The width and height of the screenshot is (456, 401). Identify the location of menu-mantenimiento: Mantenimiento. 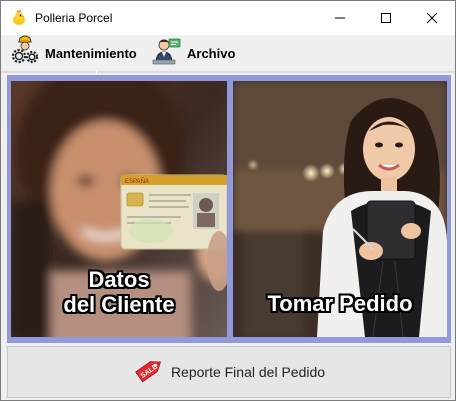
(73, 53).